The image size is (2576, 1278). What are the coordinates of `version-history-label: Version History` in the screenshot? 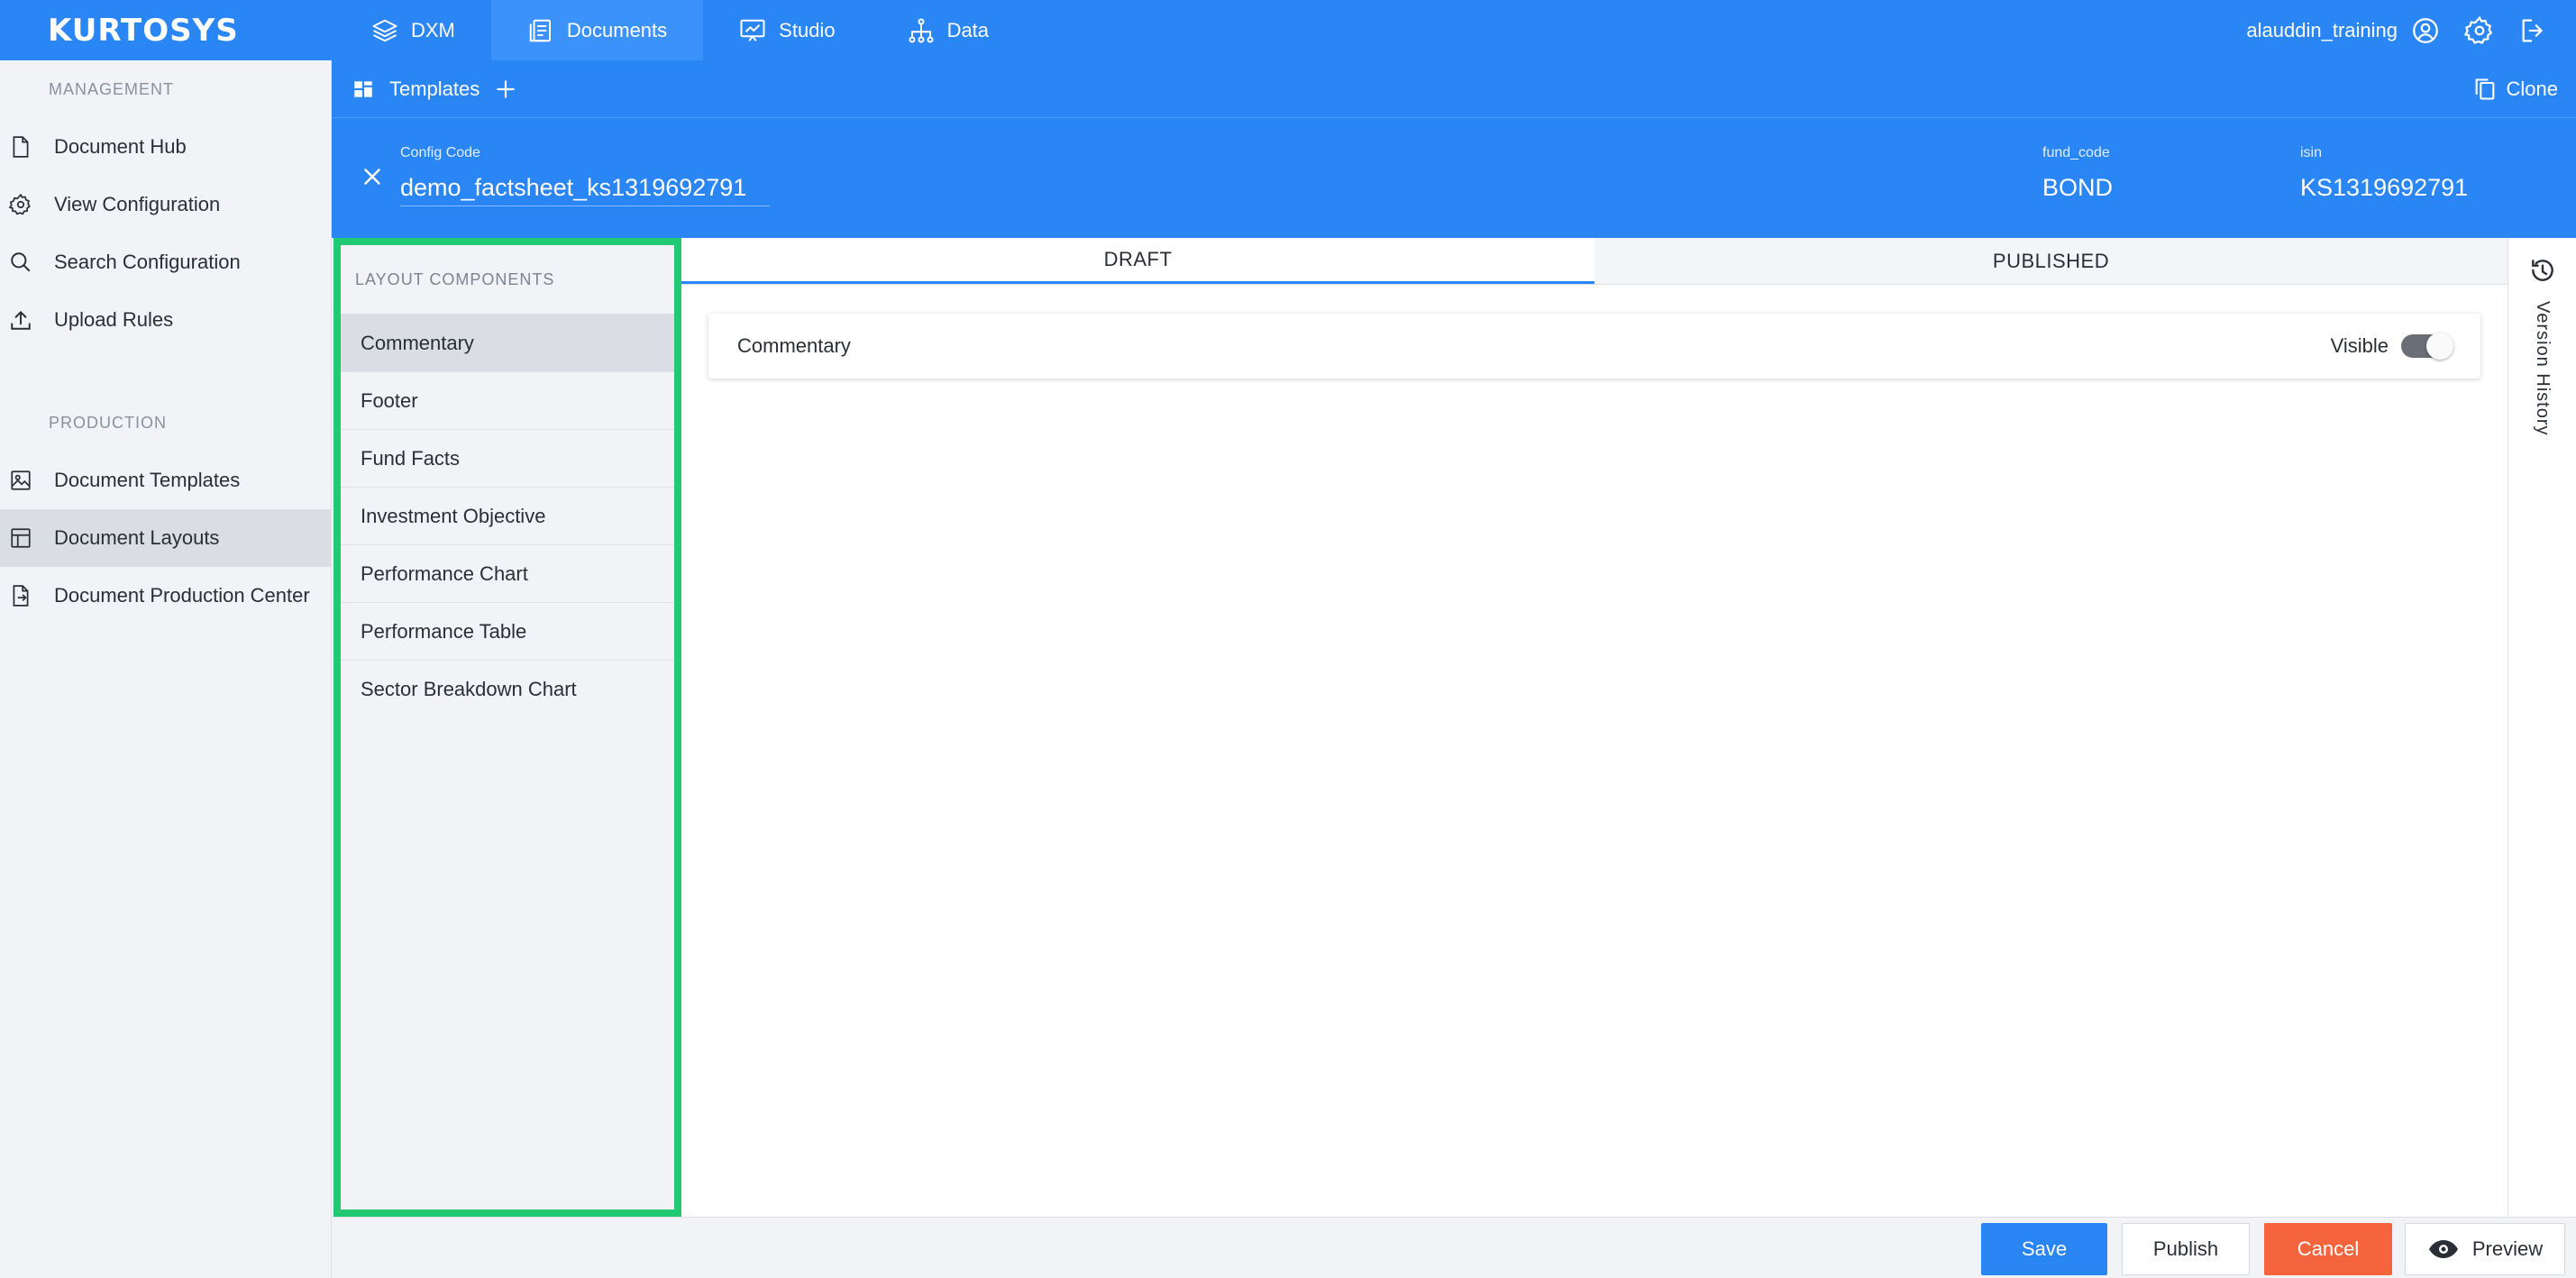 It's located at (2543, 369).